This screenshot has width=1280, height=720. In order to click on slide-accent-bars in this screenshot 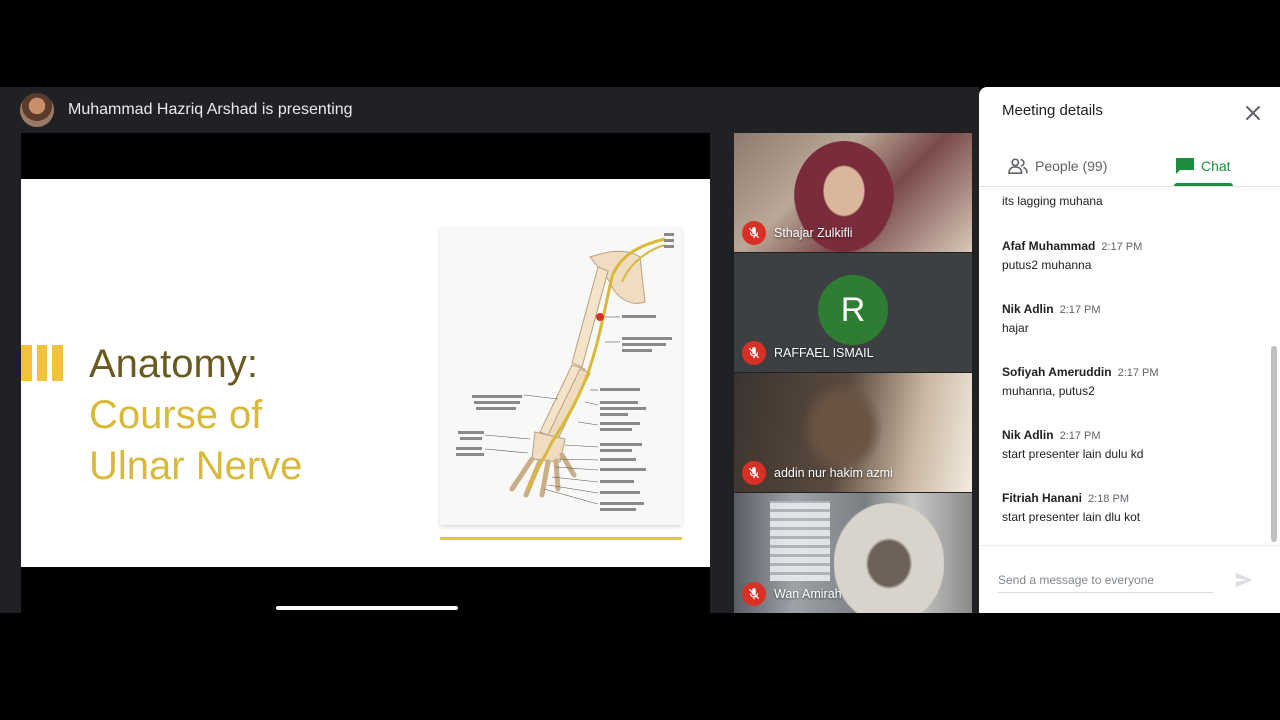, I will do `click(42, 363)`.